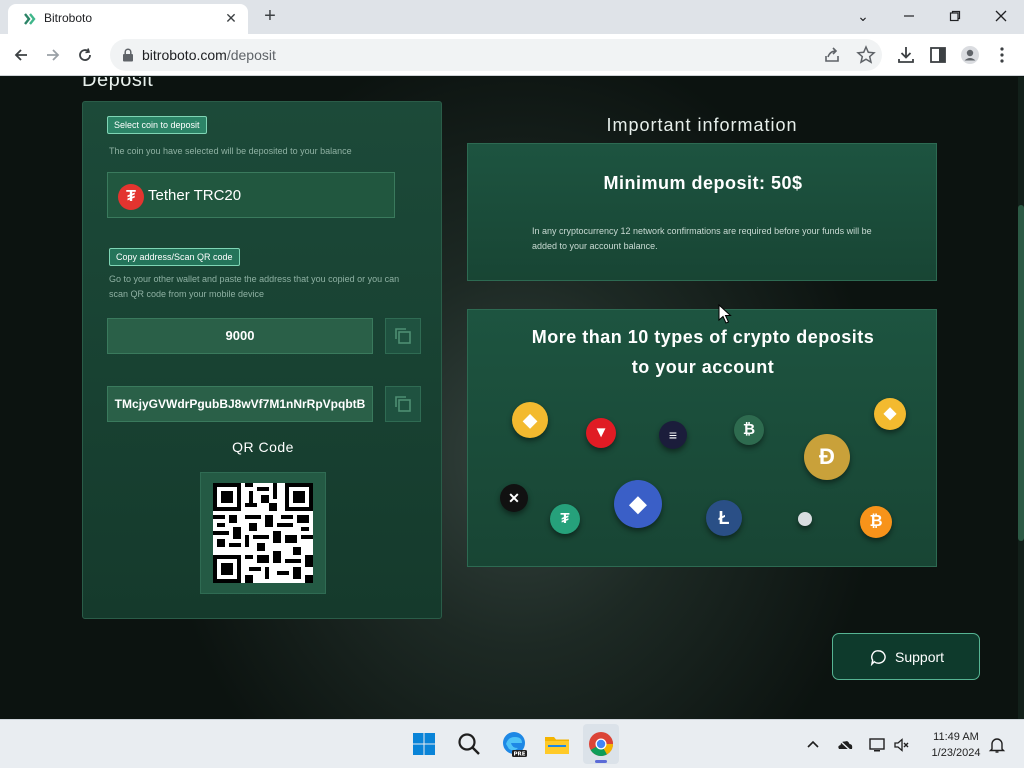 This screenshot has height=768, width=1024. Describe the element at coordinates (845, 745) in the screenshot. I see `onedrive-cloud-icon` at that location.